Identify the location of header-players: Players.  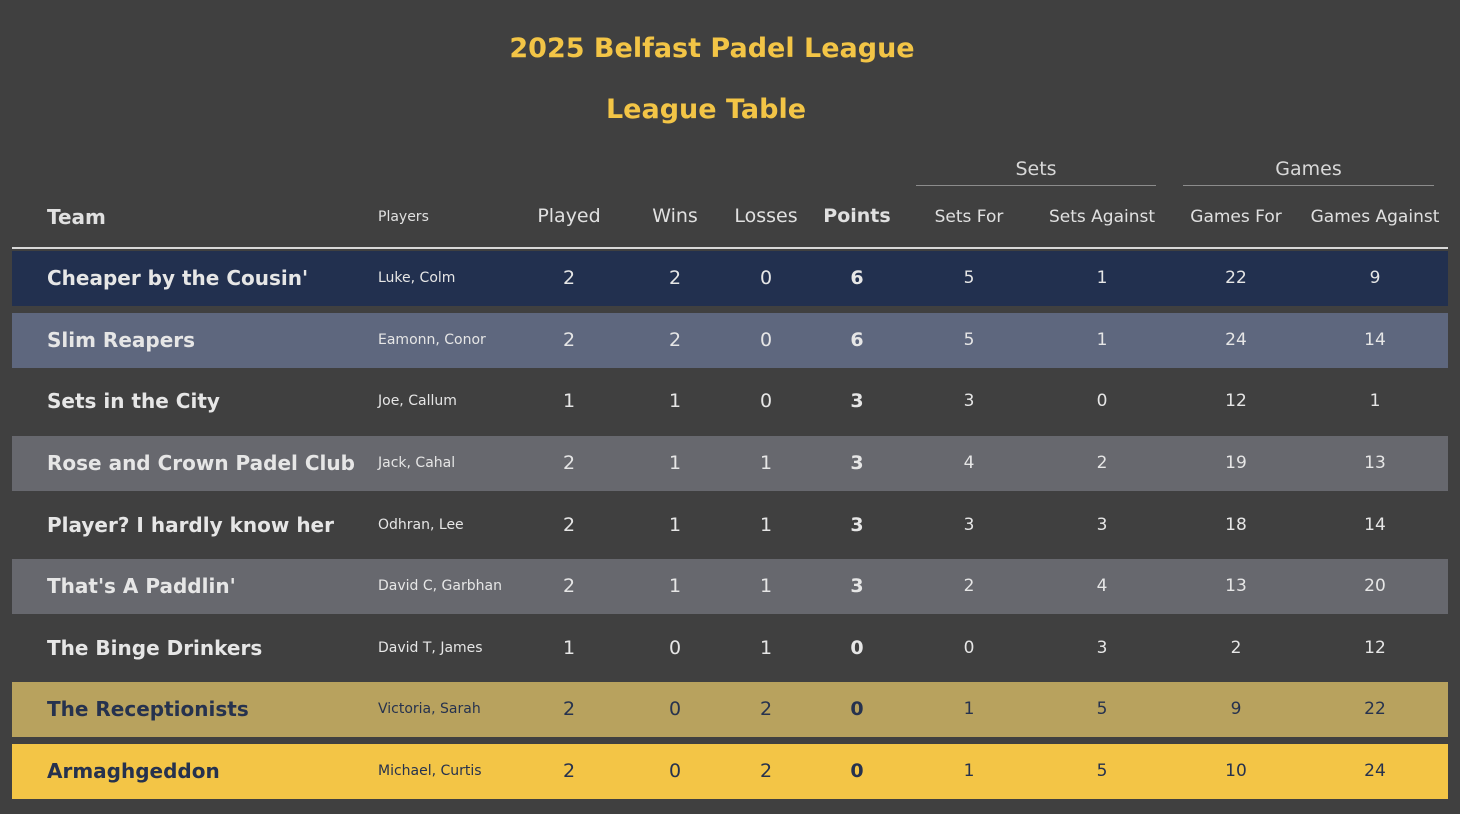
(403, 217).